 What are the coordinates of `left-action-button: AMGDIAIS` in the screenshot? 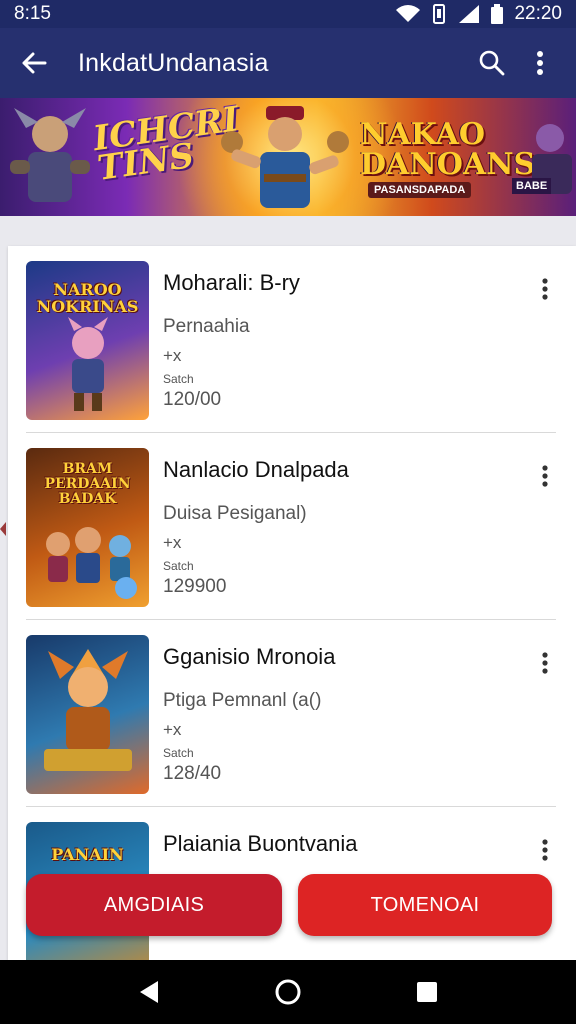 It's located at (154, 905).